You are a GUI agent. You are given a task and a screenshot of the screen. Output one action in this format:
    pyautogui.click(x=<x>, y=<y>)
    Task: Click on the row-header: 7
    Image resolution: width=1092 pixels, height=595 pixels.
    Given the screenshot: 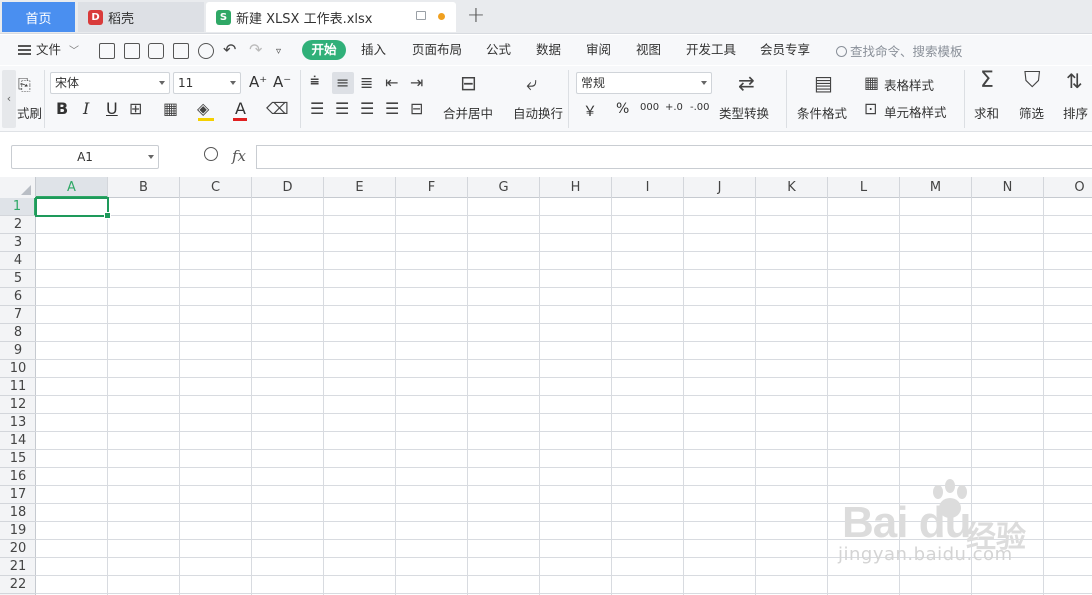 What is the action you would take?
    pyautogui.click(x=18, y=315)
    